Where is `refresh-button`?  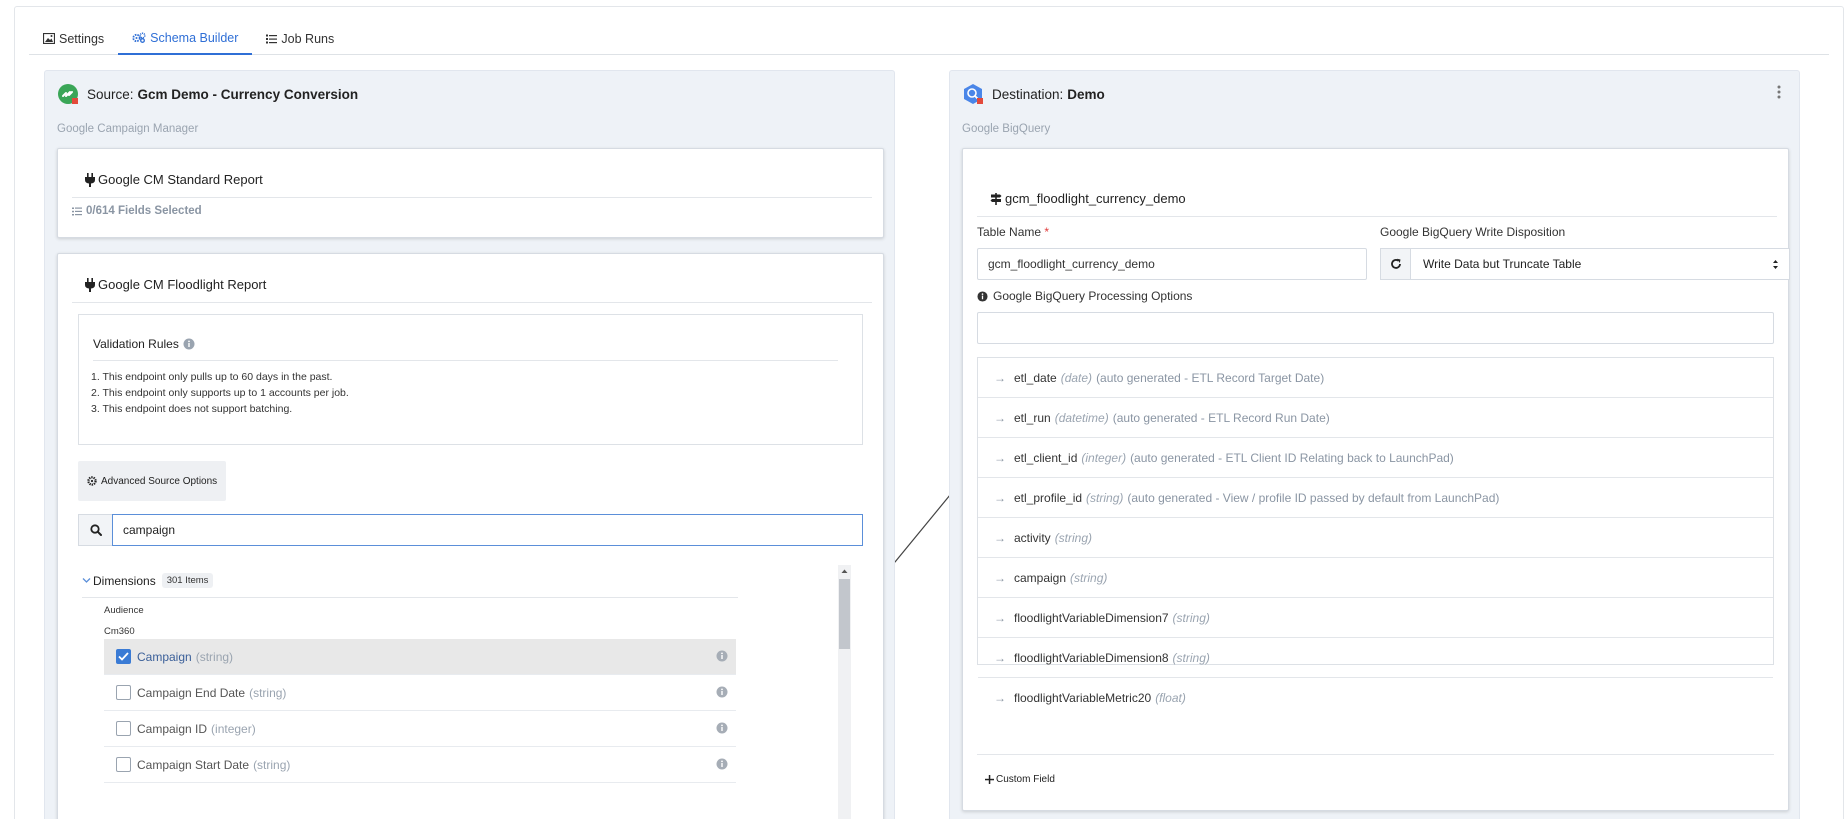
refresh-button is located at coordinates (1395, 264).